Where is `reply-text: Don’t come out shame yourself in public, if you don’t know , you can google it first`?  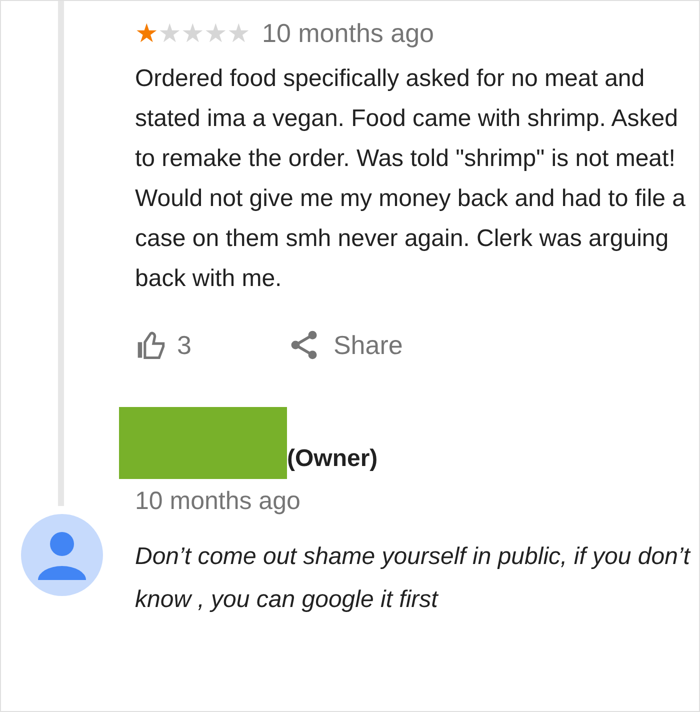 reply-text: Don’t come out shame yourself in public, if you don’t know , you can google it first is located at coordinates (413, 578).